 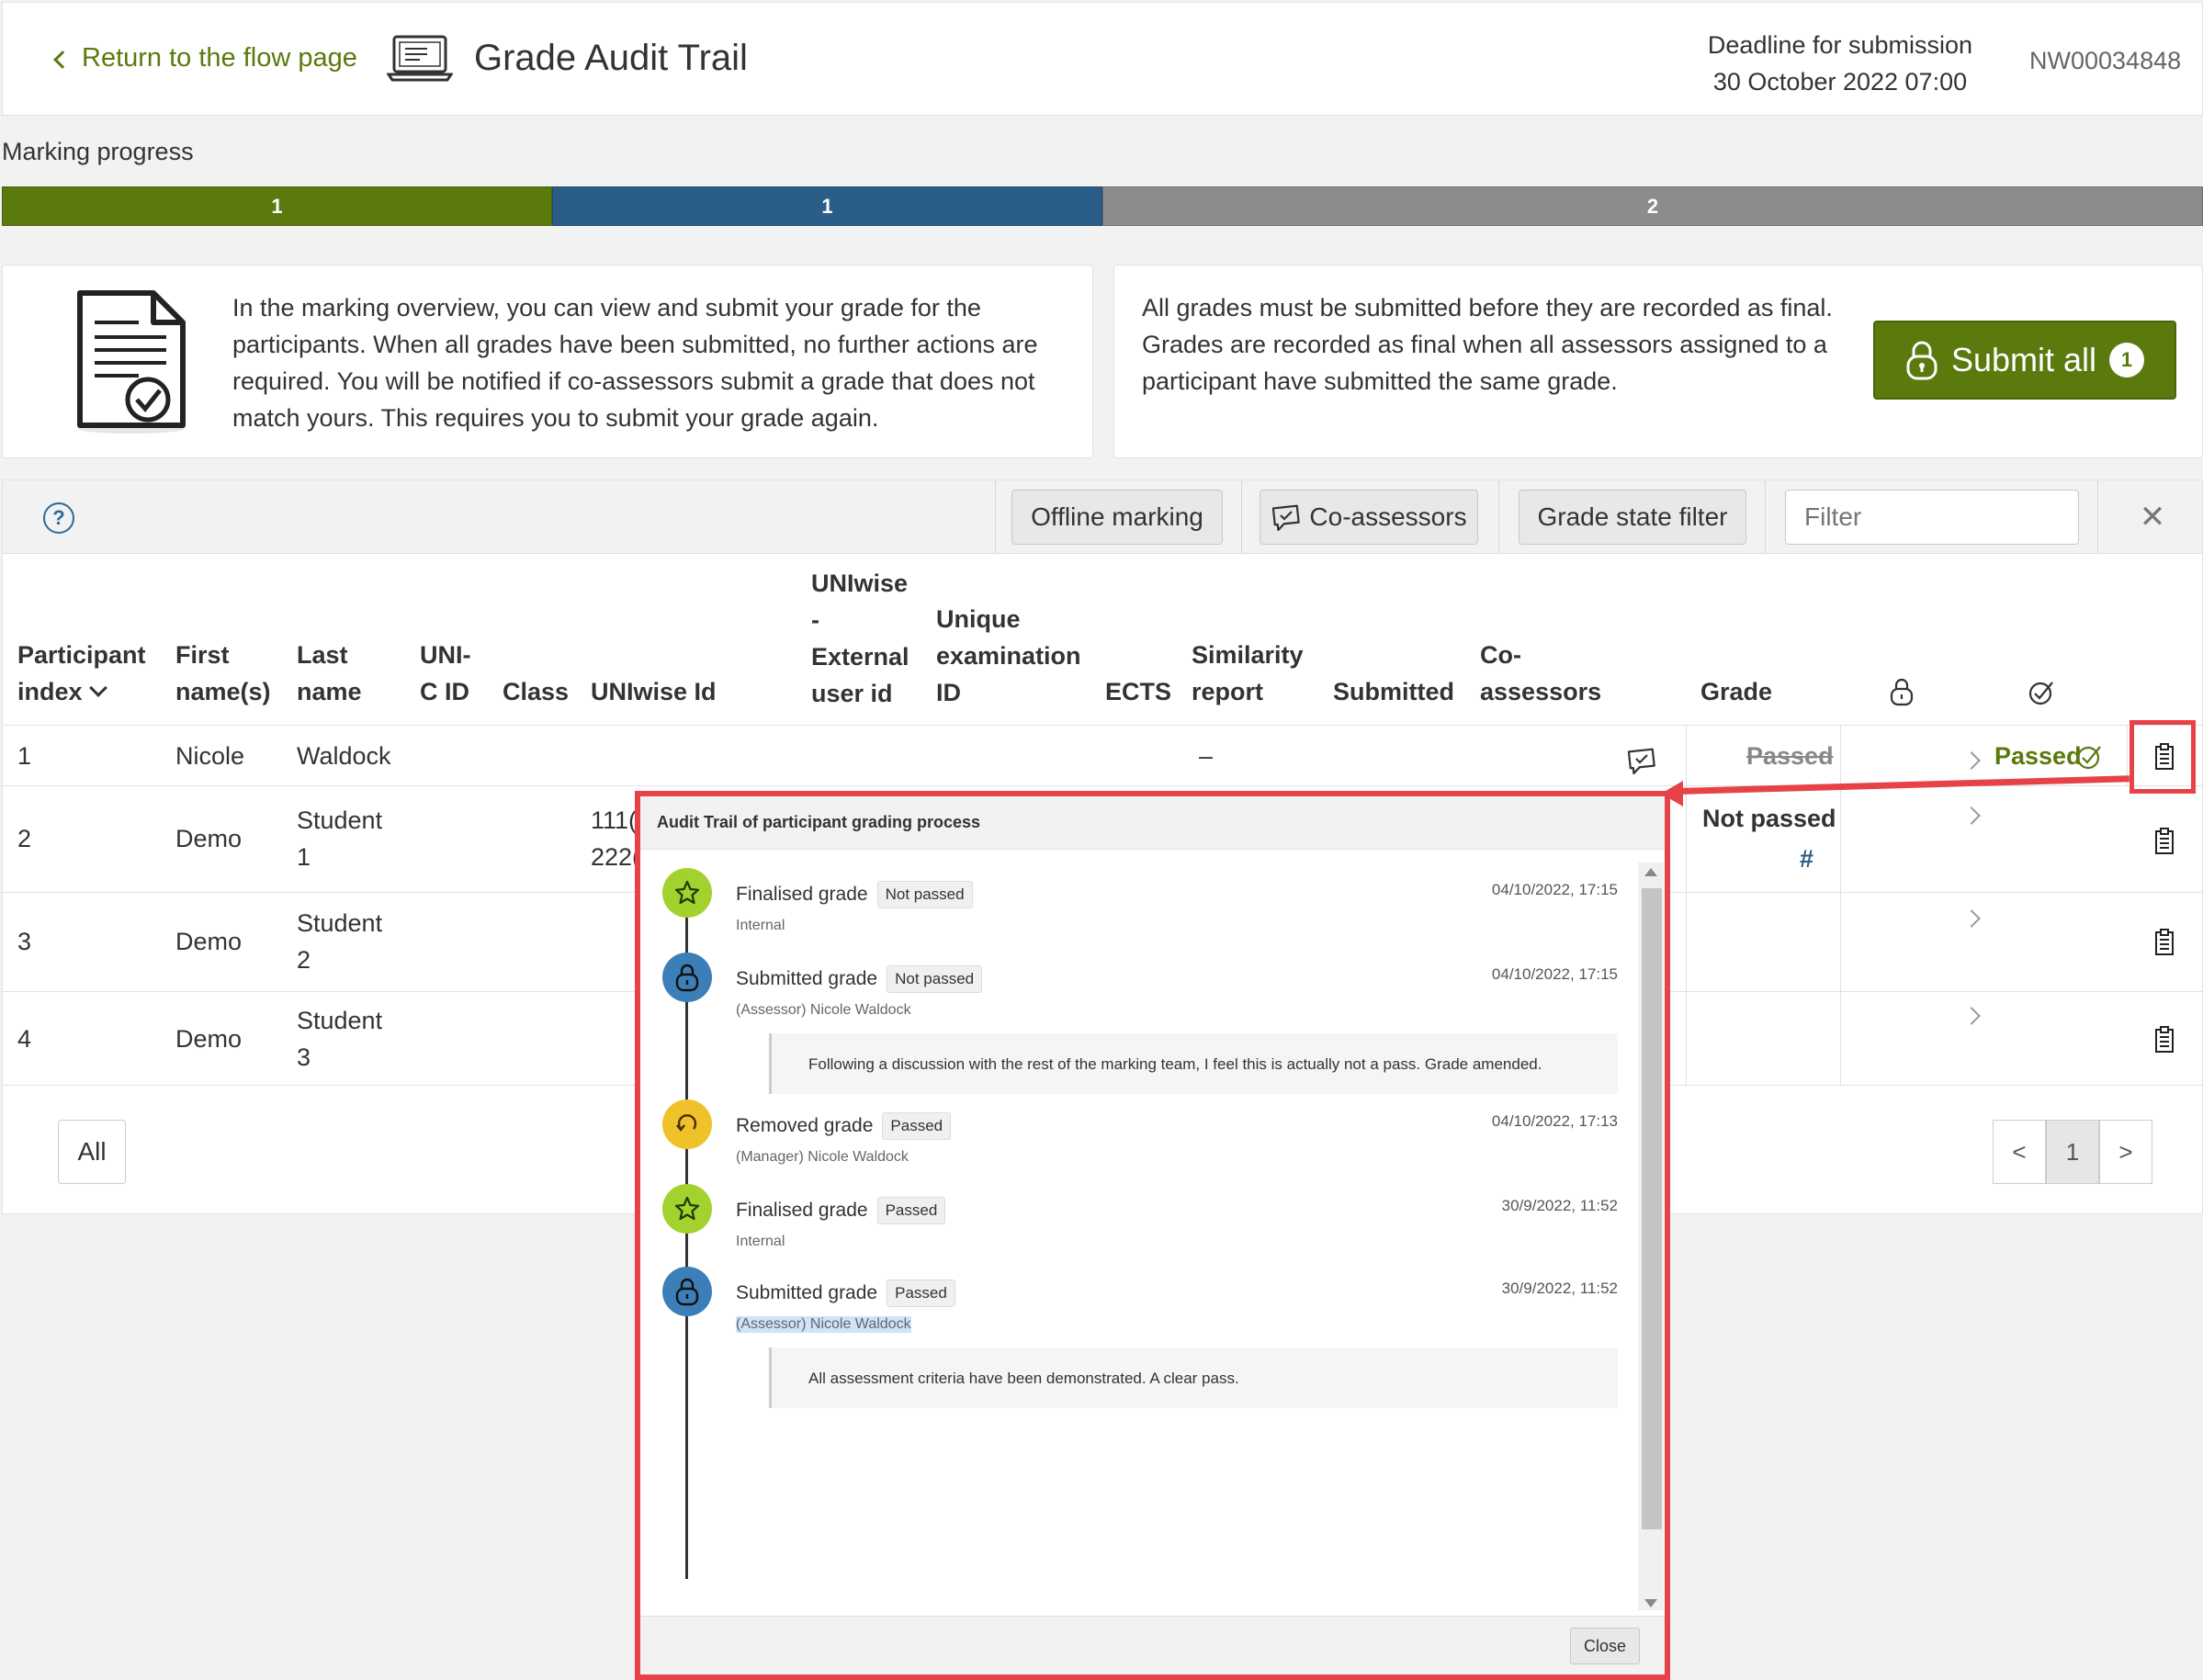 I want to click on col-participant-index-line2: index, so click(x=50, y=691).